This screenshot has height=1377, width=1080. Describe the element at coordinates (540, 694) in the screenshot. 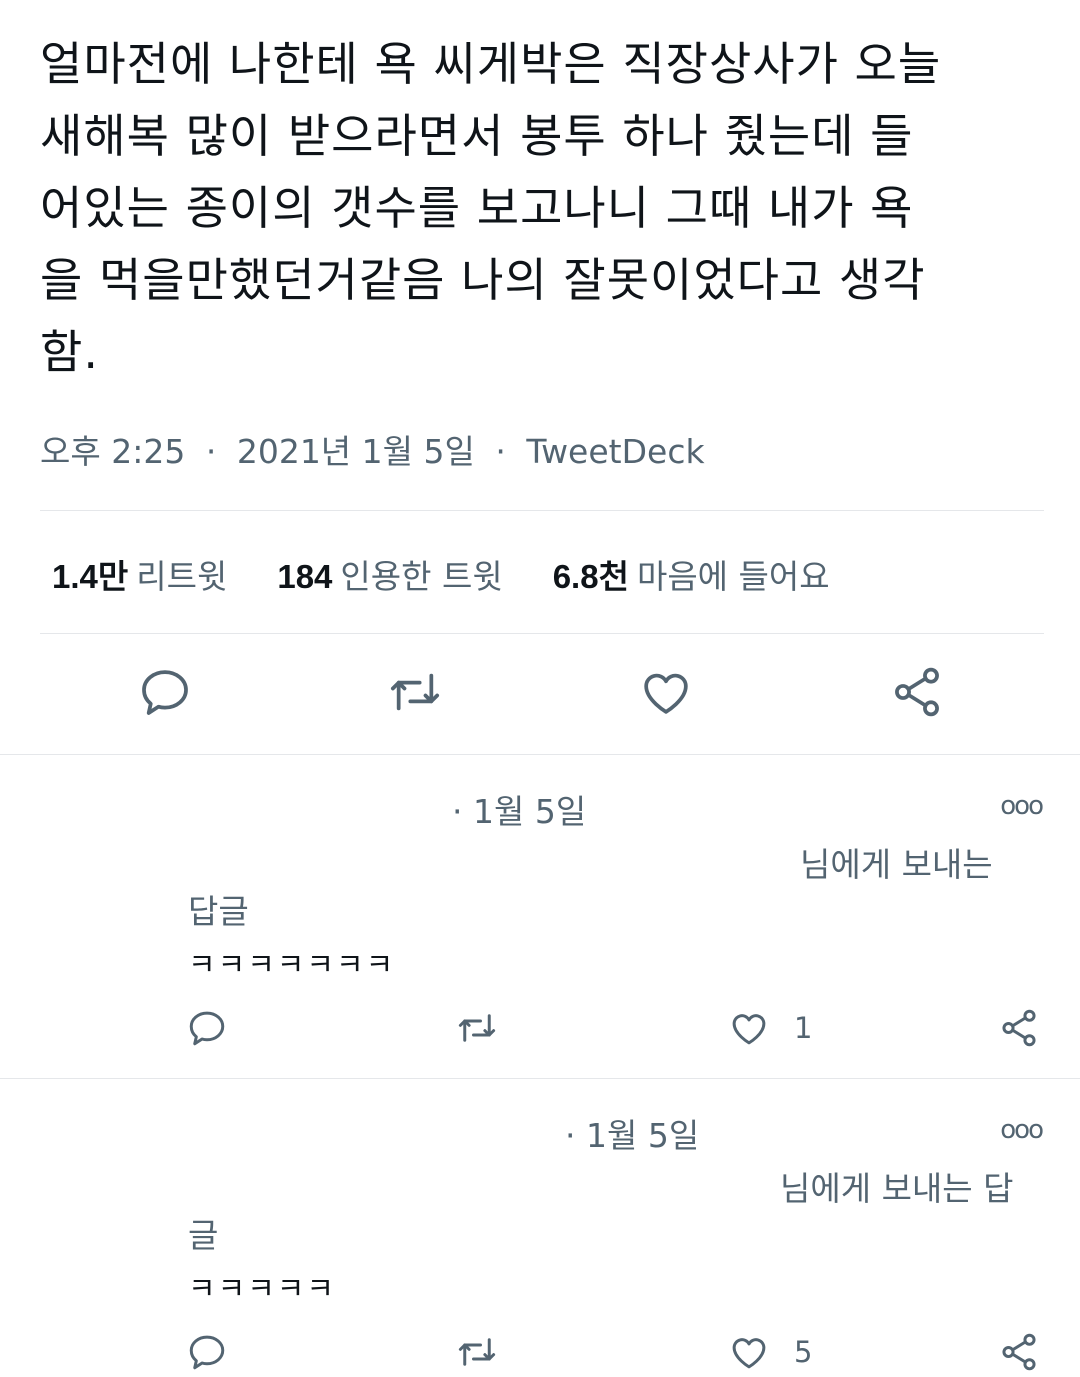

I see `tweet-action-bar` at that location.